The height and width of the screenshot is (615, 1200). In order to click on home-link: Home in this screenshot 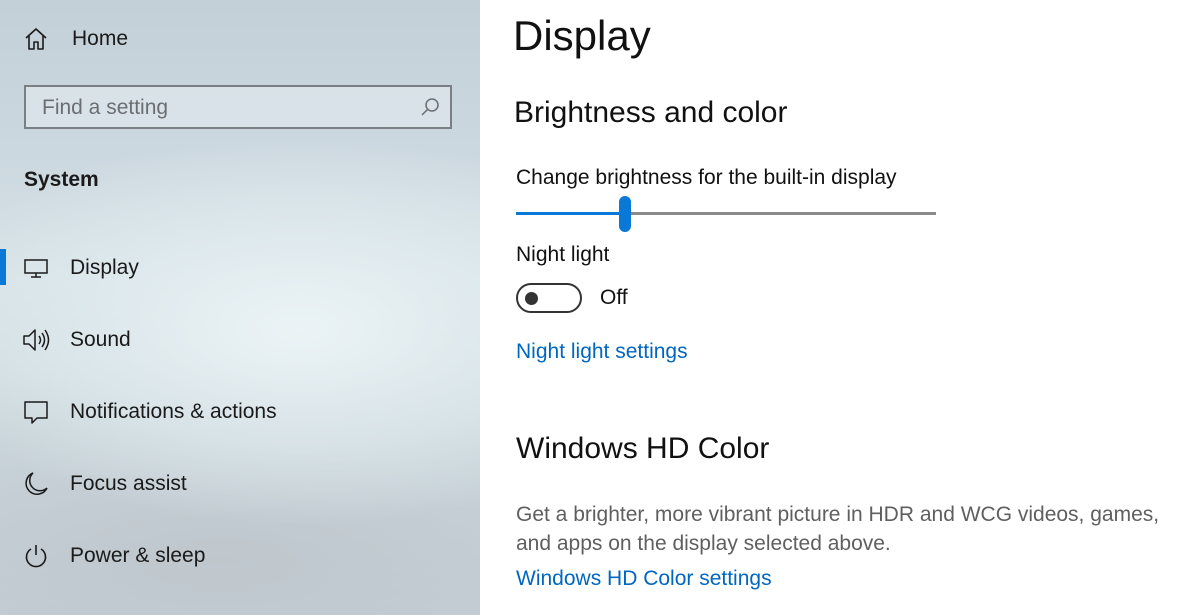, I will do `click(240, 39)`.